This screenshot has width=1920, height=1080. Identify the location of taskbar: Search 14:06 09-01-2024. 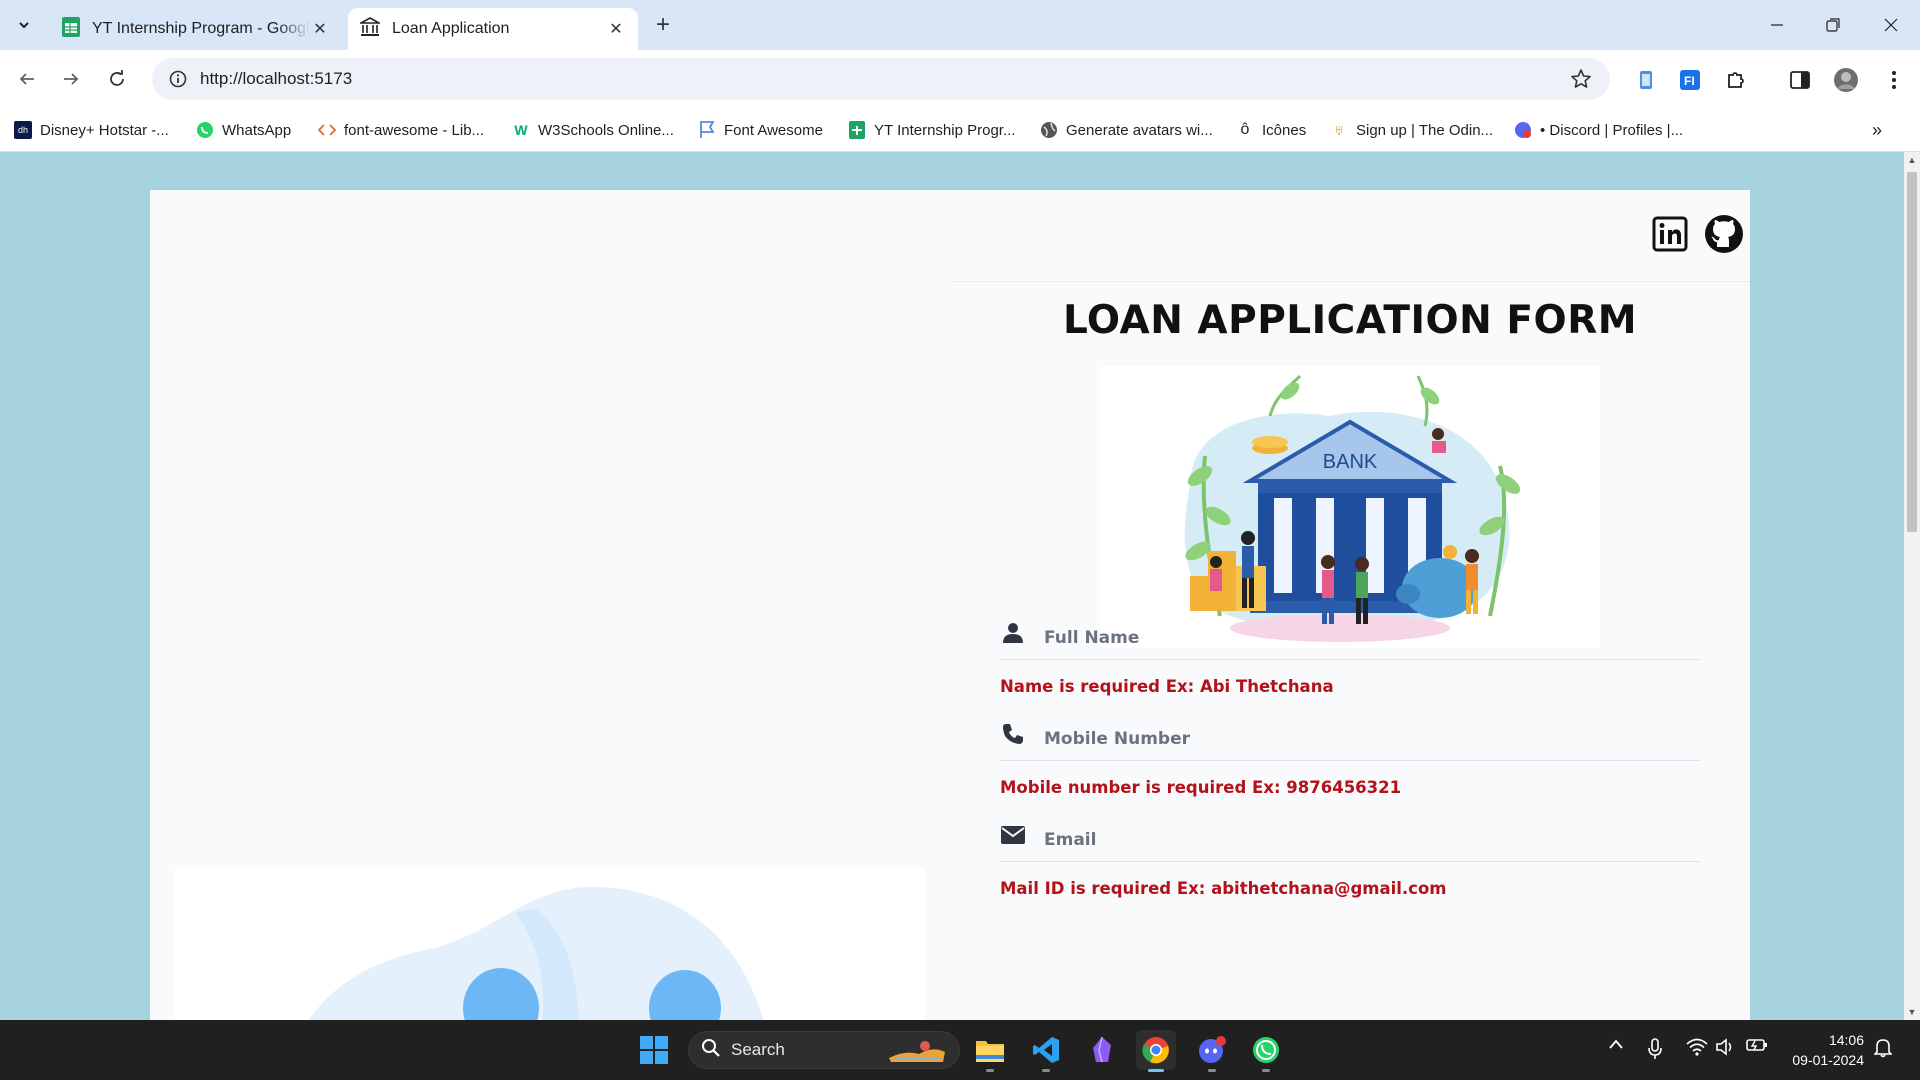
(960, 1050).